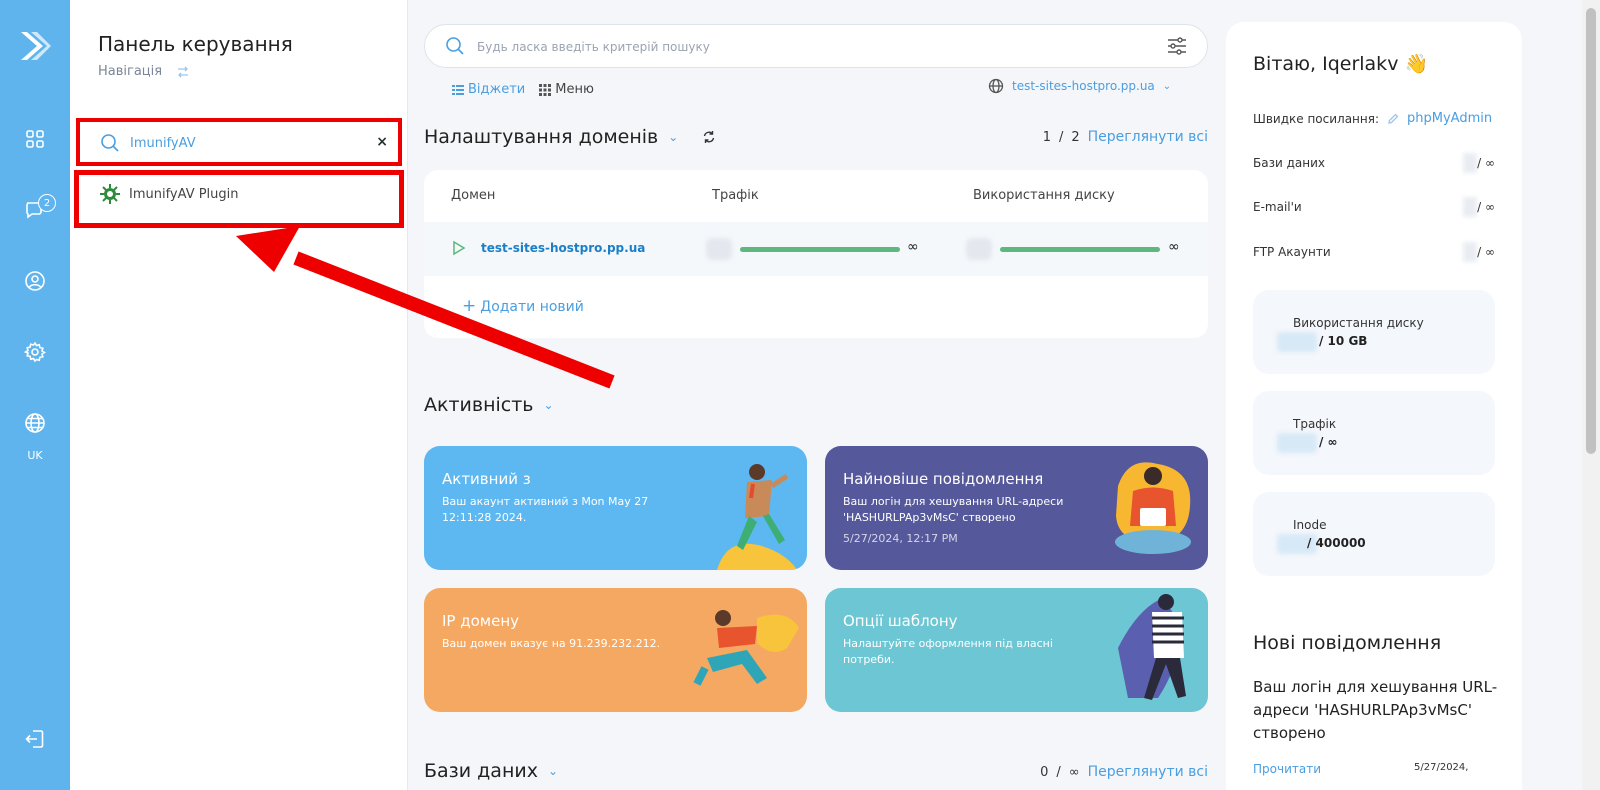 The image size is (1600, 790). I want to click on view-tabs: Віджети Меню, so click(523, 89).